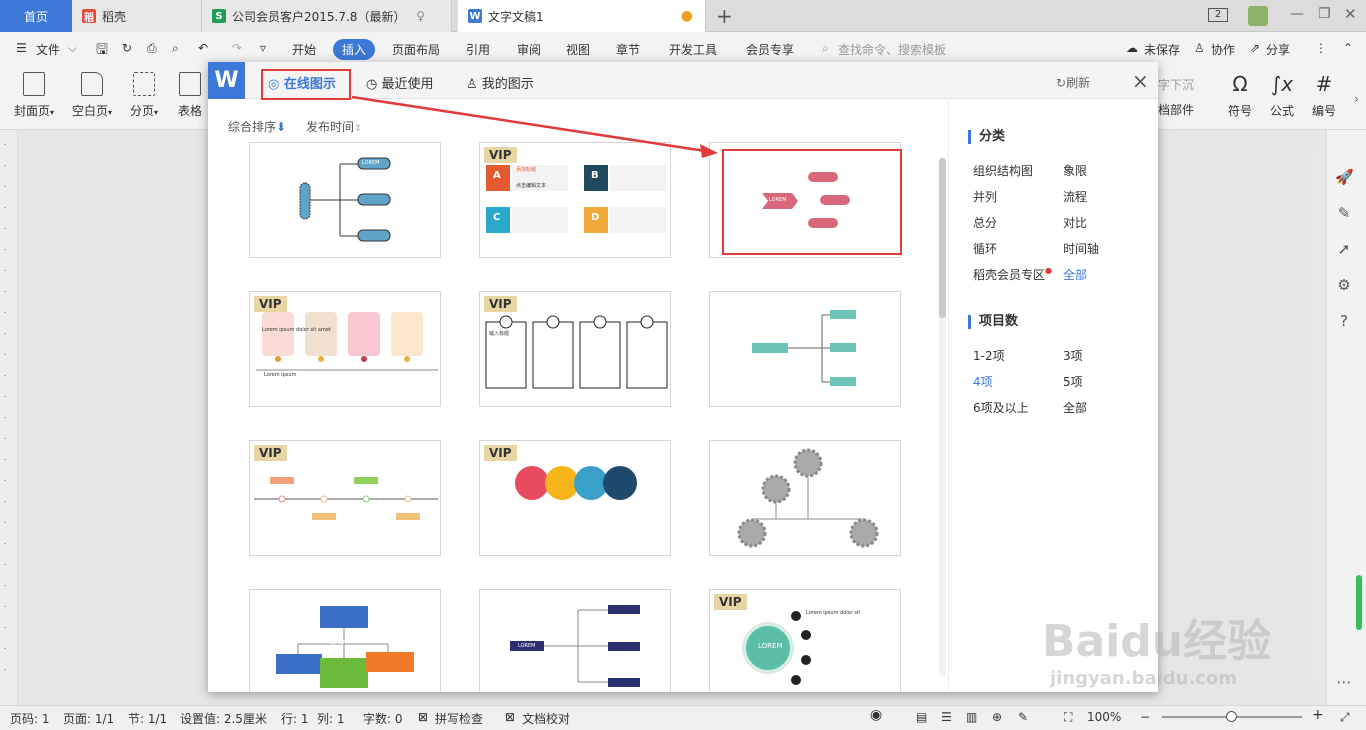  I want to click on pen-icon: ✎, so click(1344, 213).